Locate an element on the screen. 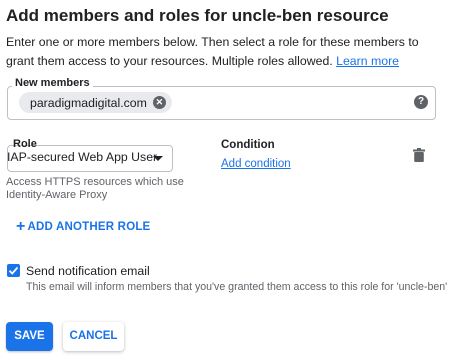  role-selected-value: IAP-secured Web App User is located at coordinates (82, 157).